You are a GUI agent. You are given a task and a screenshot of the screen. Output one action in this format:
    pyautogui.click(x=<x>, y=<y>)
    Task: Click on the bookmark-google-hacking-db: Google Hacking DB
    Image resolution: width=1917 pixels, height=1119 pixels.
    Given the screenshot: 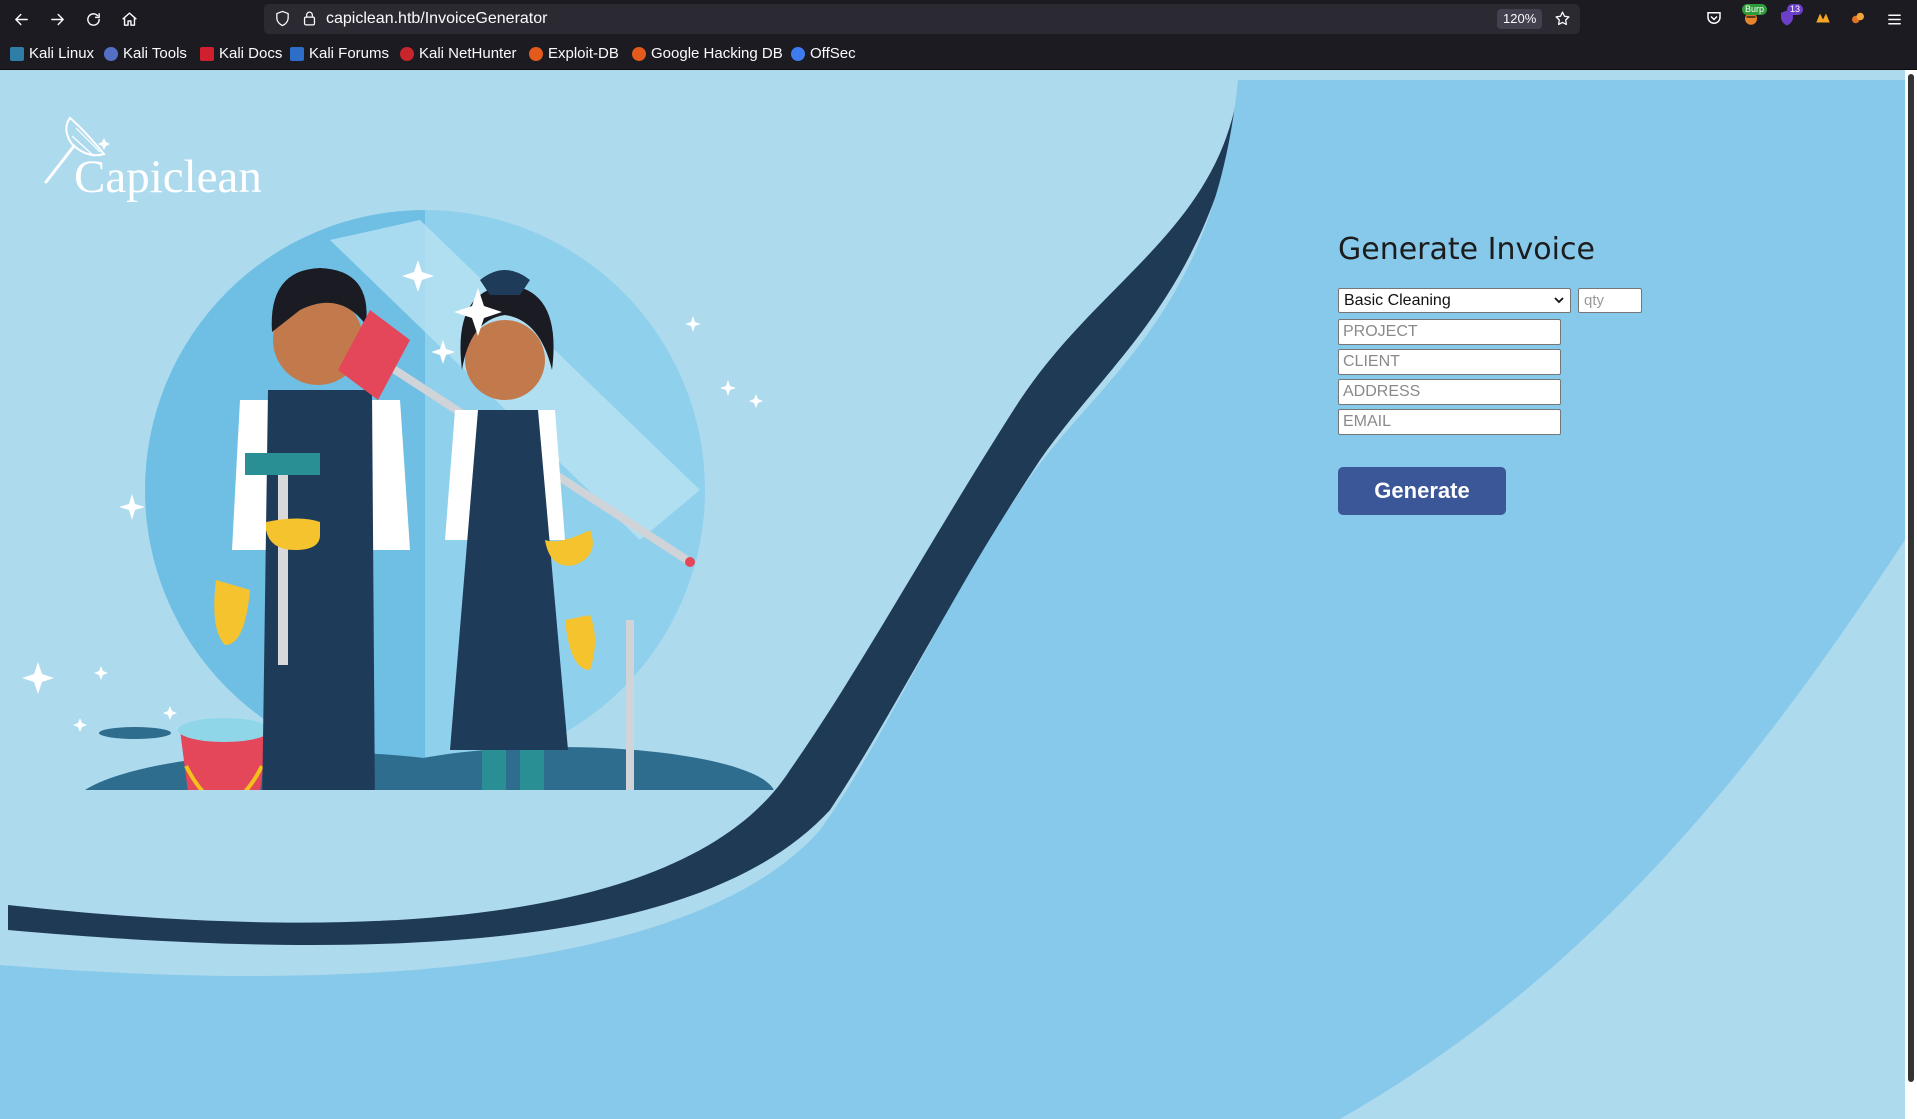 What is the action you would take?
    pyautogui.click(x=707, y=53)
    